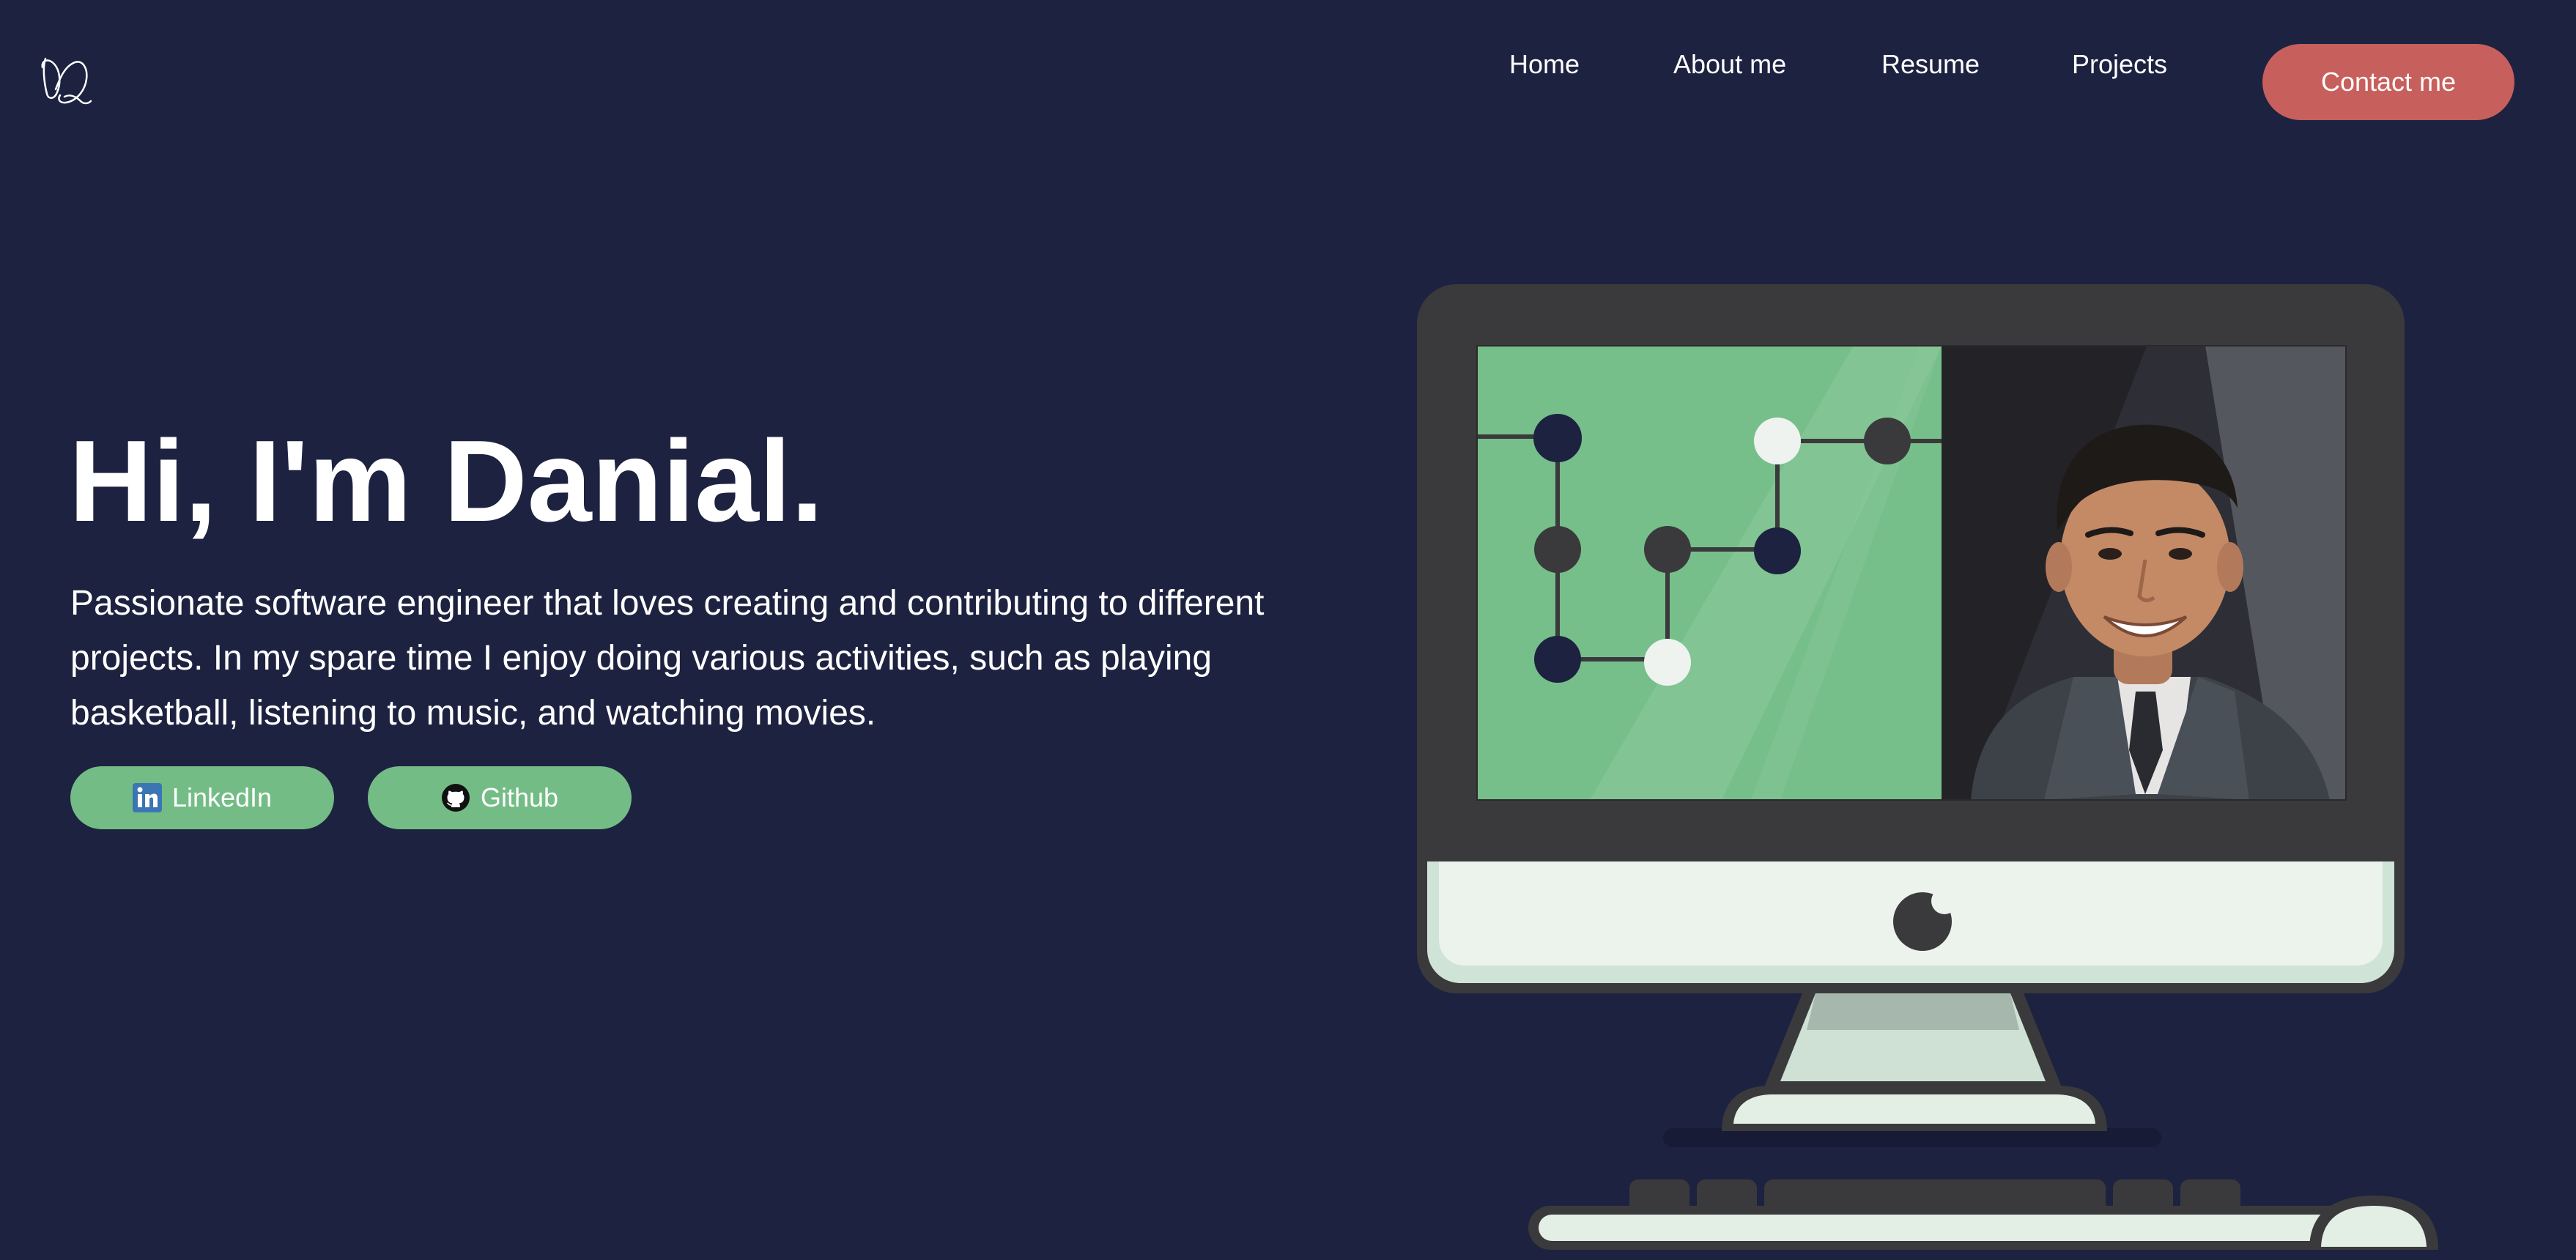 The width and height of the screenshot is (2576, 1260). What do you see at coordinates (69, 79) in the screenshot?
I see `signature-logo-icon` at bounding box center [69, 79].